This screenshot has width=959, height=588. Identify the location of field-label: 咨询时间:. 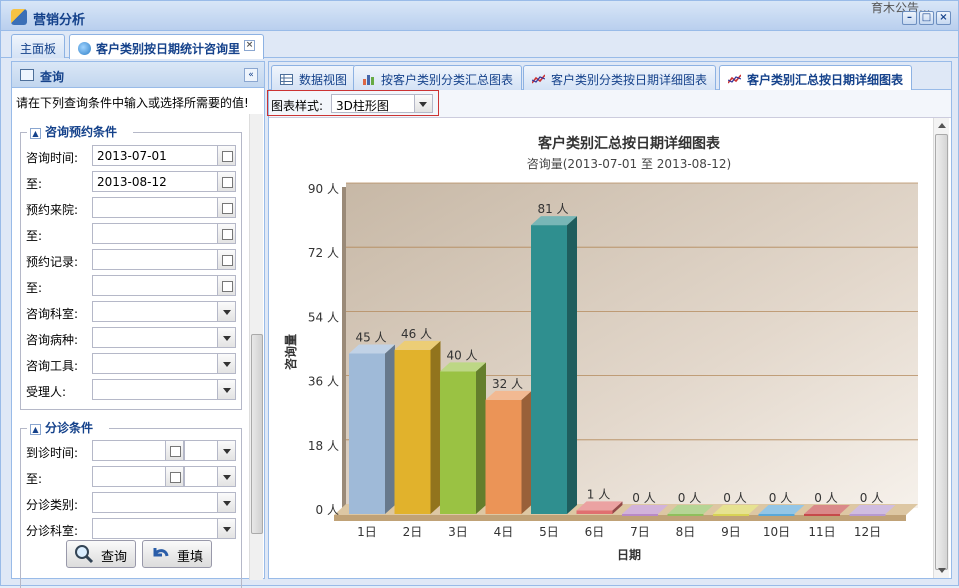
(52, 158).